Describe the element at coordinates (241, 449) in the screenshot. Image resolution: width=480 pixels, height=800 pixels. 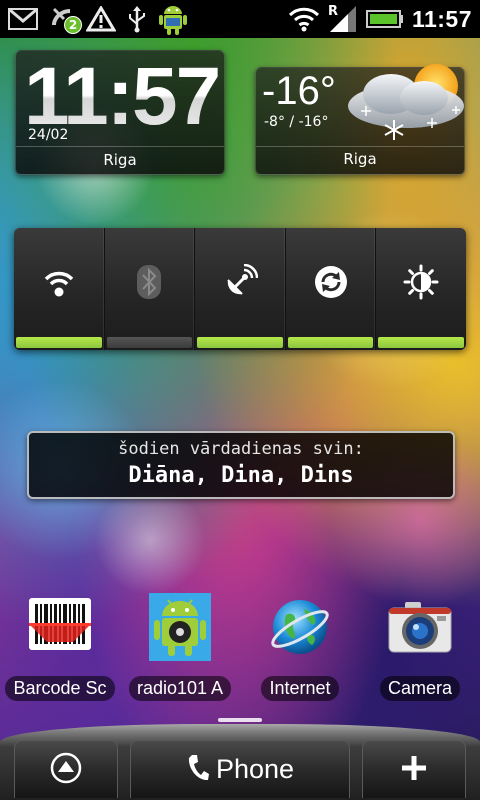
I see `nameday-title: šodien vārdadienas svin:` at that location.